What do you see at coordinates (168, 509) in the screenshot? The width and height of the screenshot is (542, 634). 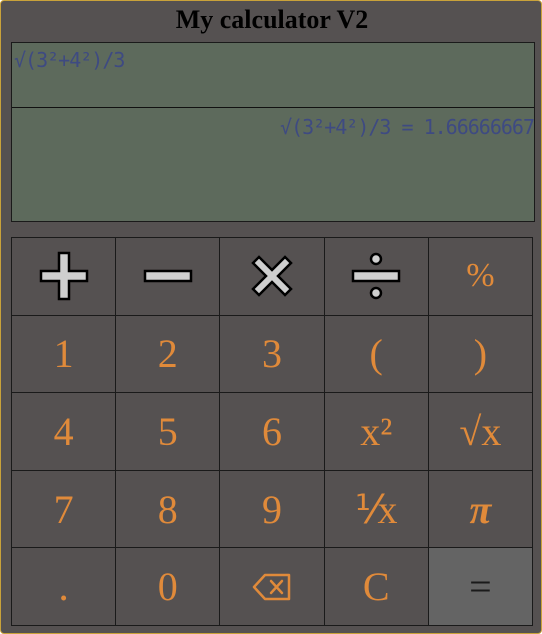 I see `digit-8-button: 8` at bounding box center [168, 509].